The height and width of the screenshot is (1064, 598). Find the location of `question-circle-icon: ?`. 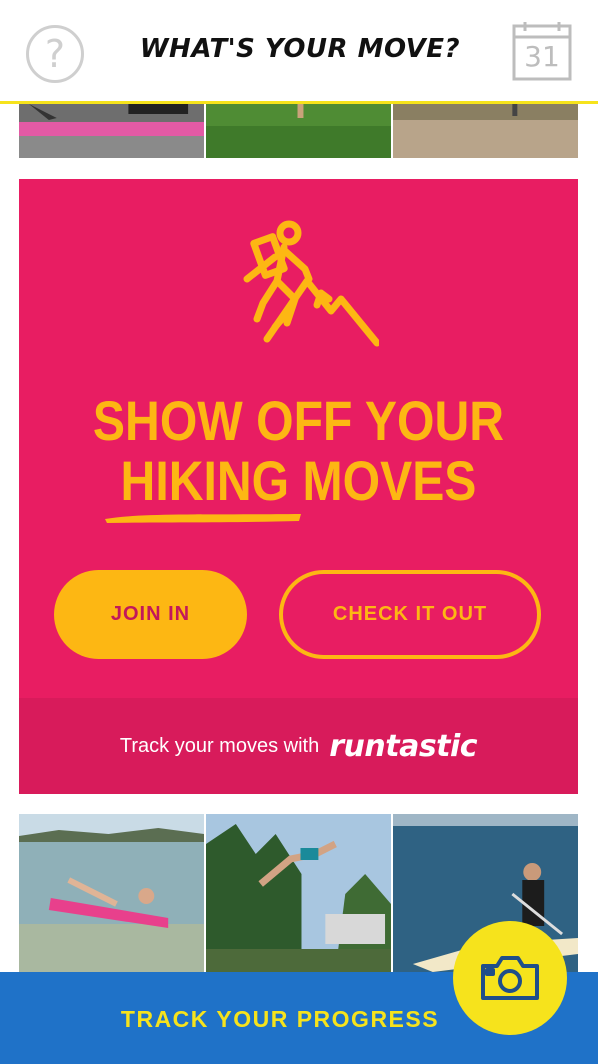

question-circle-icon: ? is located at coordinates (55, 54).